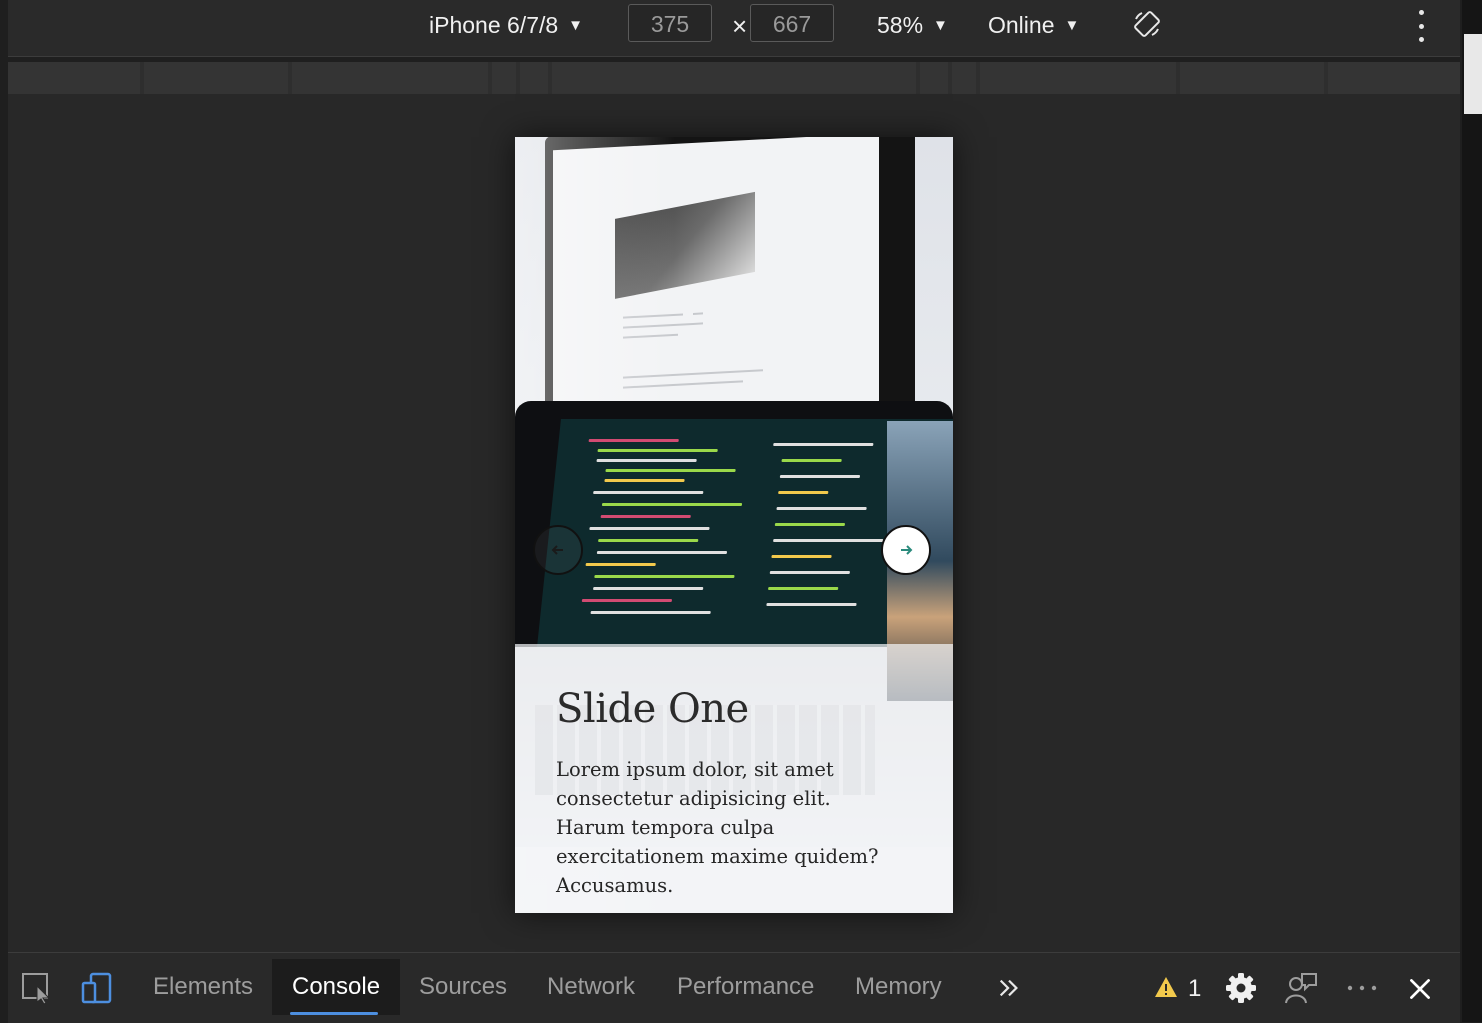 The image size is (1482, 1023). I want to click on gear-icon, so click(1241, 988).